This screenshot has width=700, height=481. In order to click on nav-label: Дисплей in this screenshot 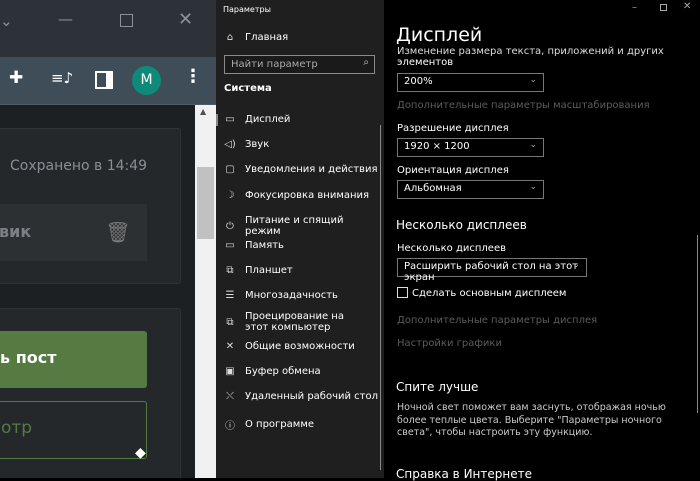, I will do `click(268, 119)`.